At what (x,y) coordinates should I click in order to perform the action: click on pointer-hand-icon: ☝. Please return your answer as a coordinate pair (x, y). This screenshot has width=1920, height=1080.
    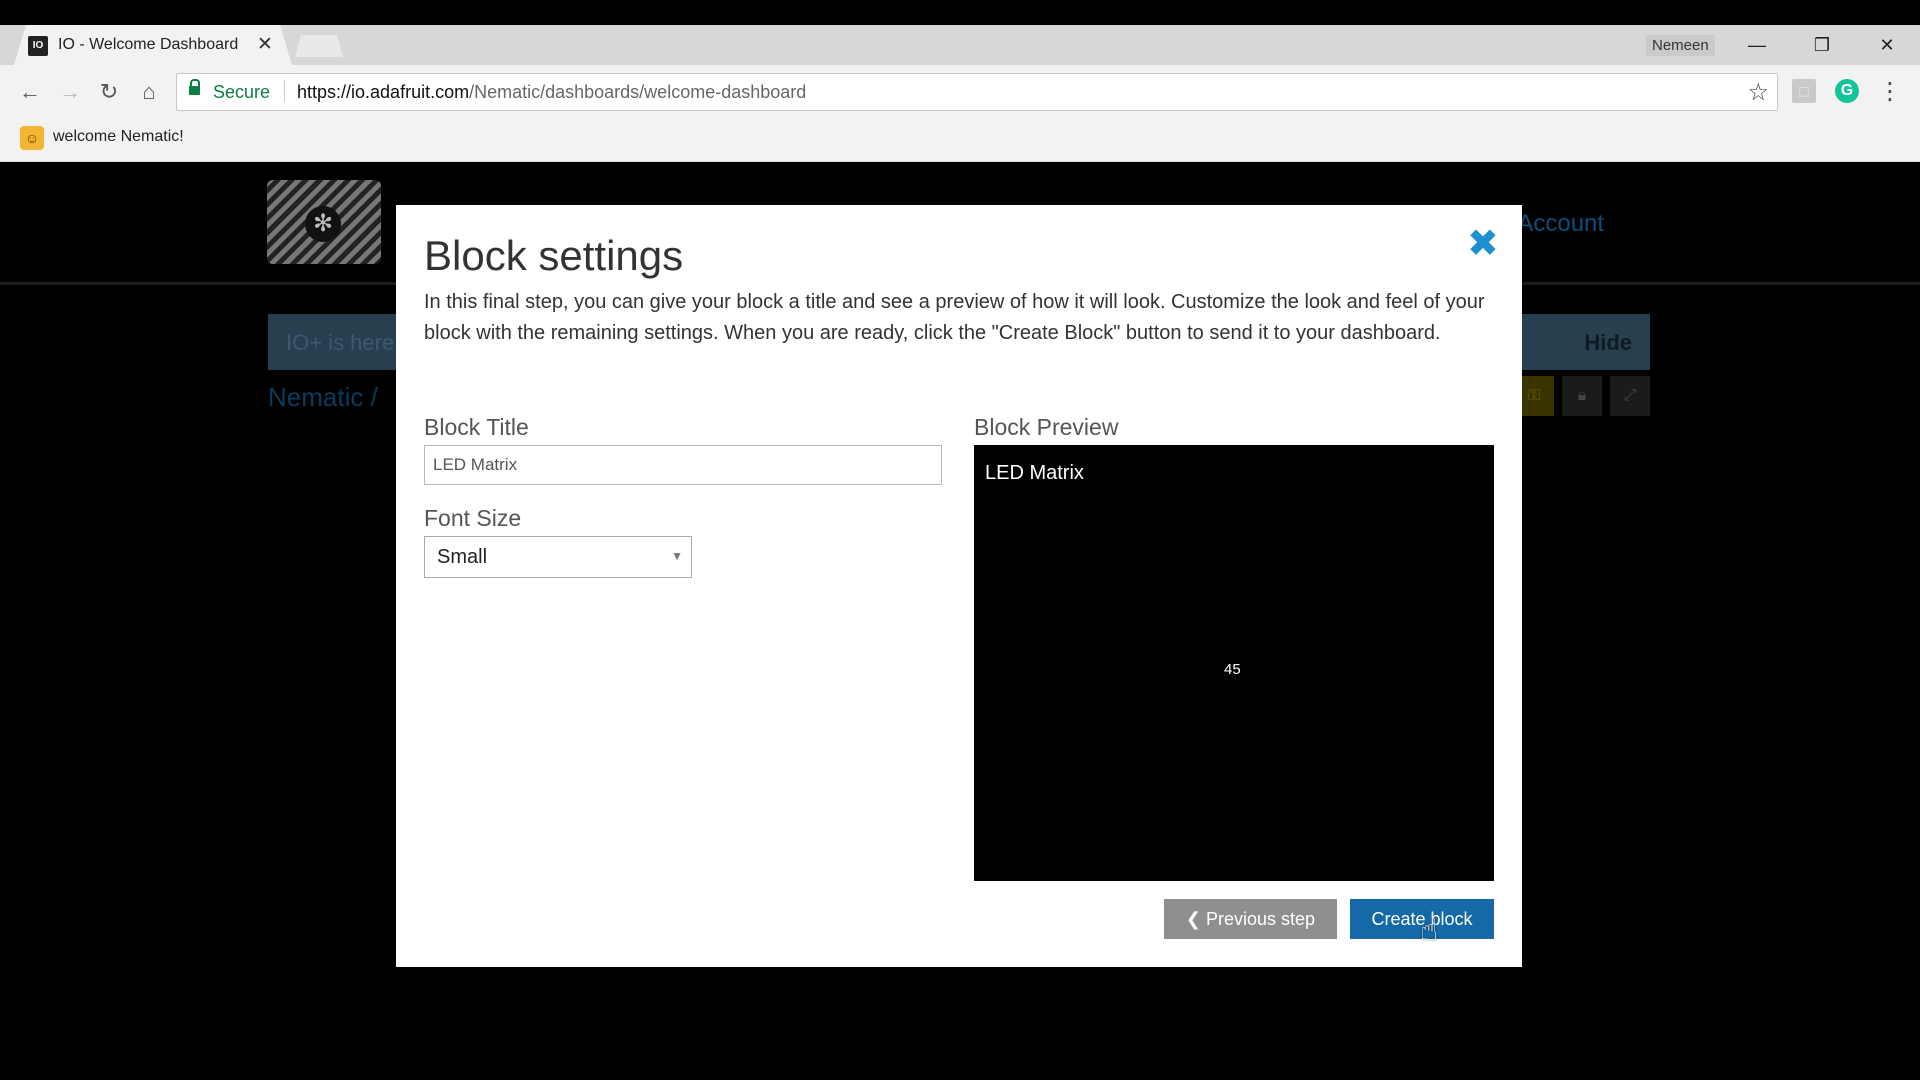
    Looking at the image, I should click on (1429, 930).